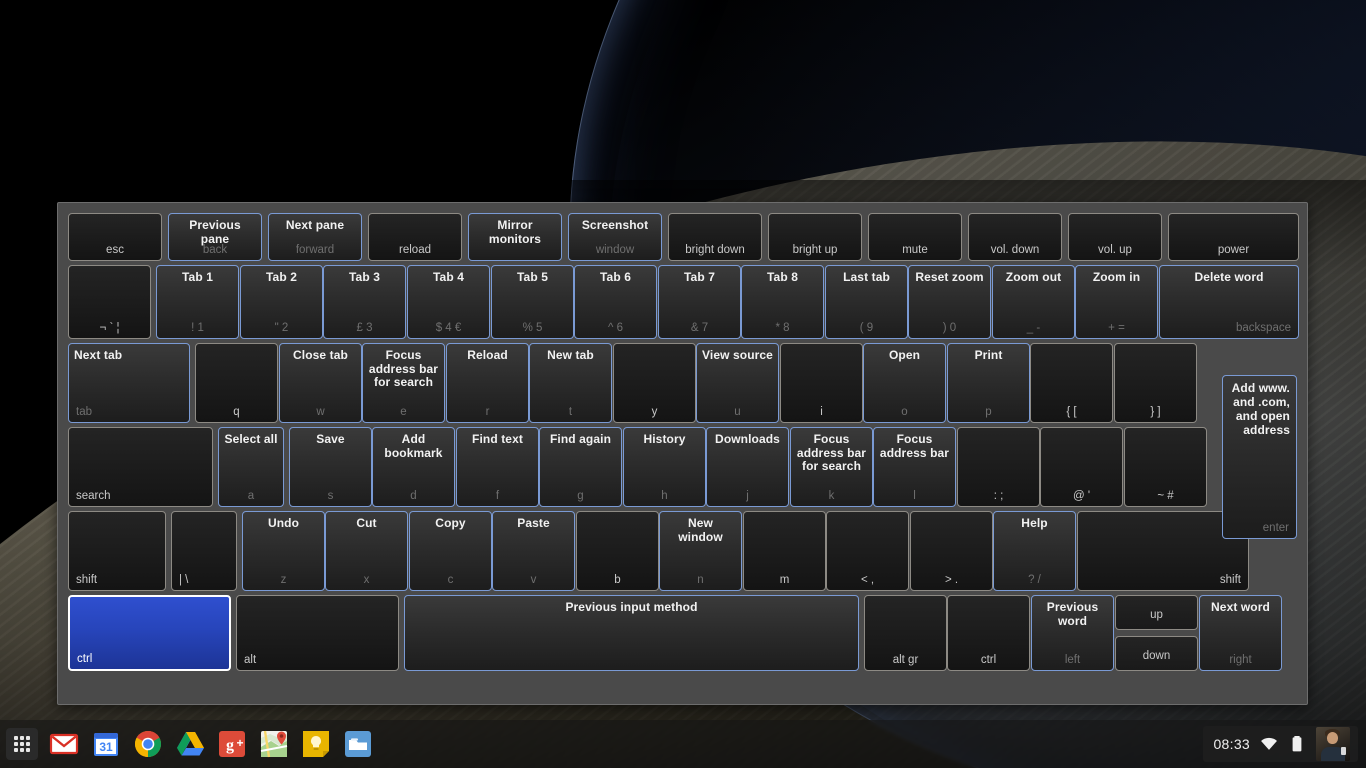 This screenshot has width=1366, height=768. Describe the element at coordinates (1081, 496) in the screenshot. I see `key-quote-legend: @ '` at that location.